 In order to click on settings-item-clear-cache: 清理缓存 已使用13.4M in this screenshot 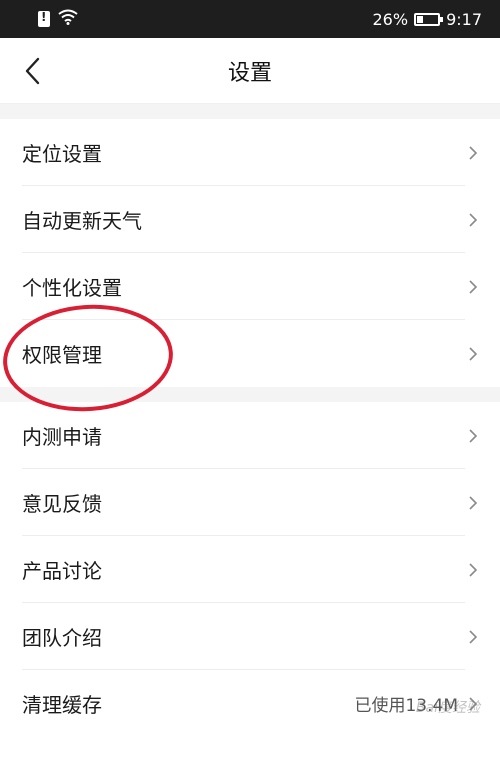, I will do `click(250, 703)`.